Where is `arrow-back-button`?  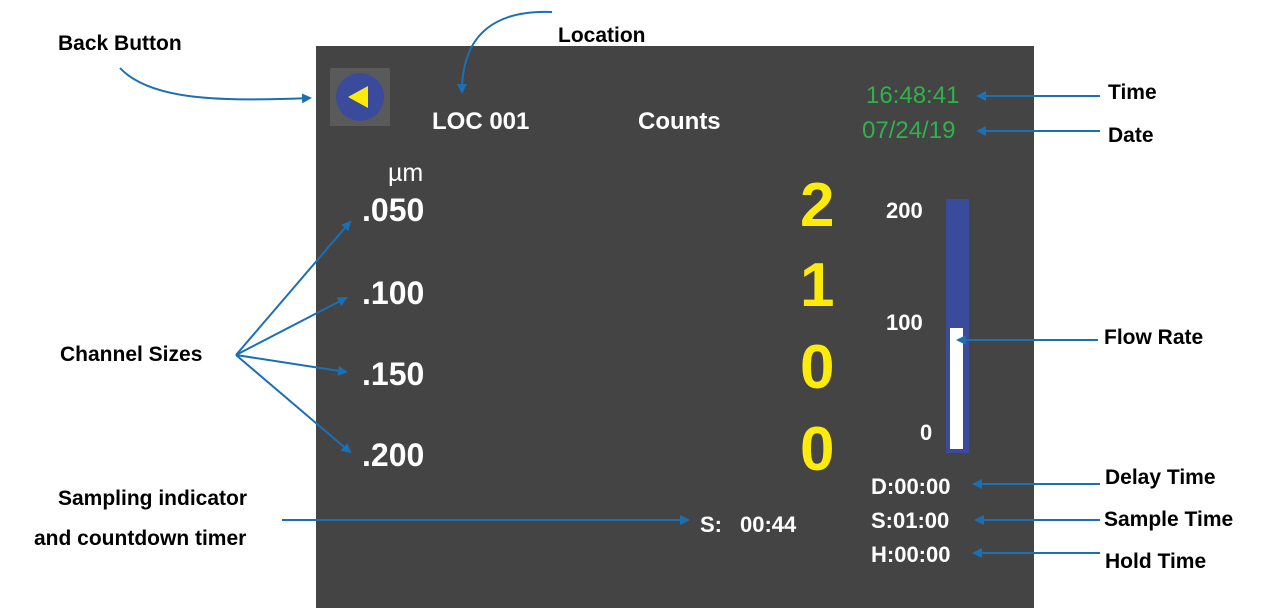 arrow-back-button is located at coordinates (215, 85).